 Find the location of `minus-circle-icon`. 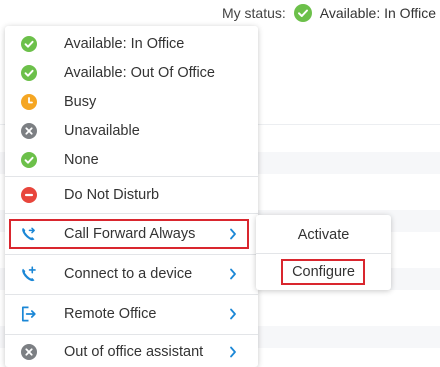

minus-circle-icon is located at coordinates (28, 195).